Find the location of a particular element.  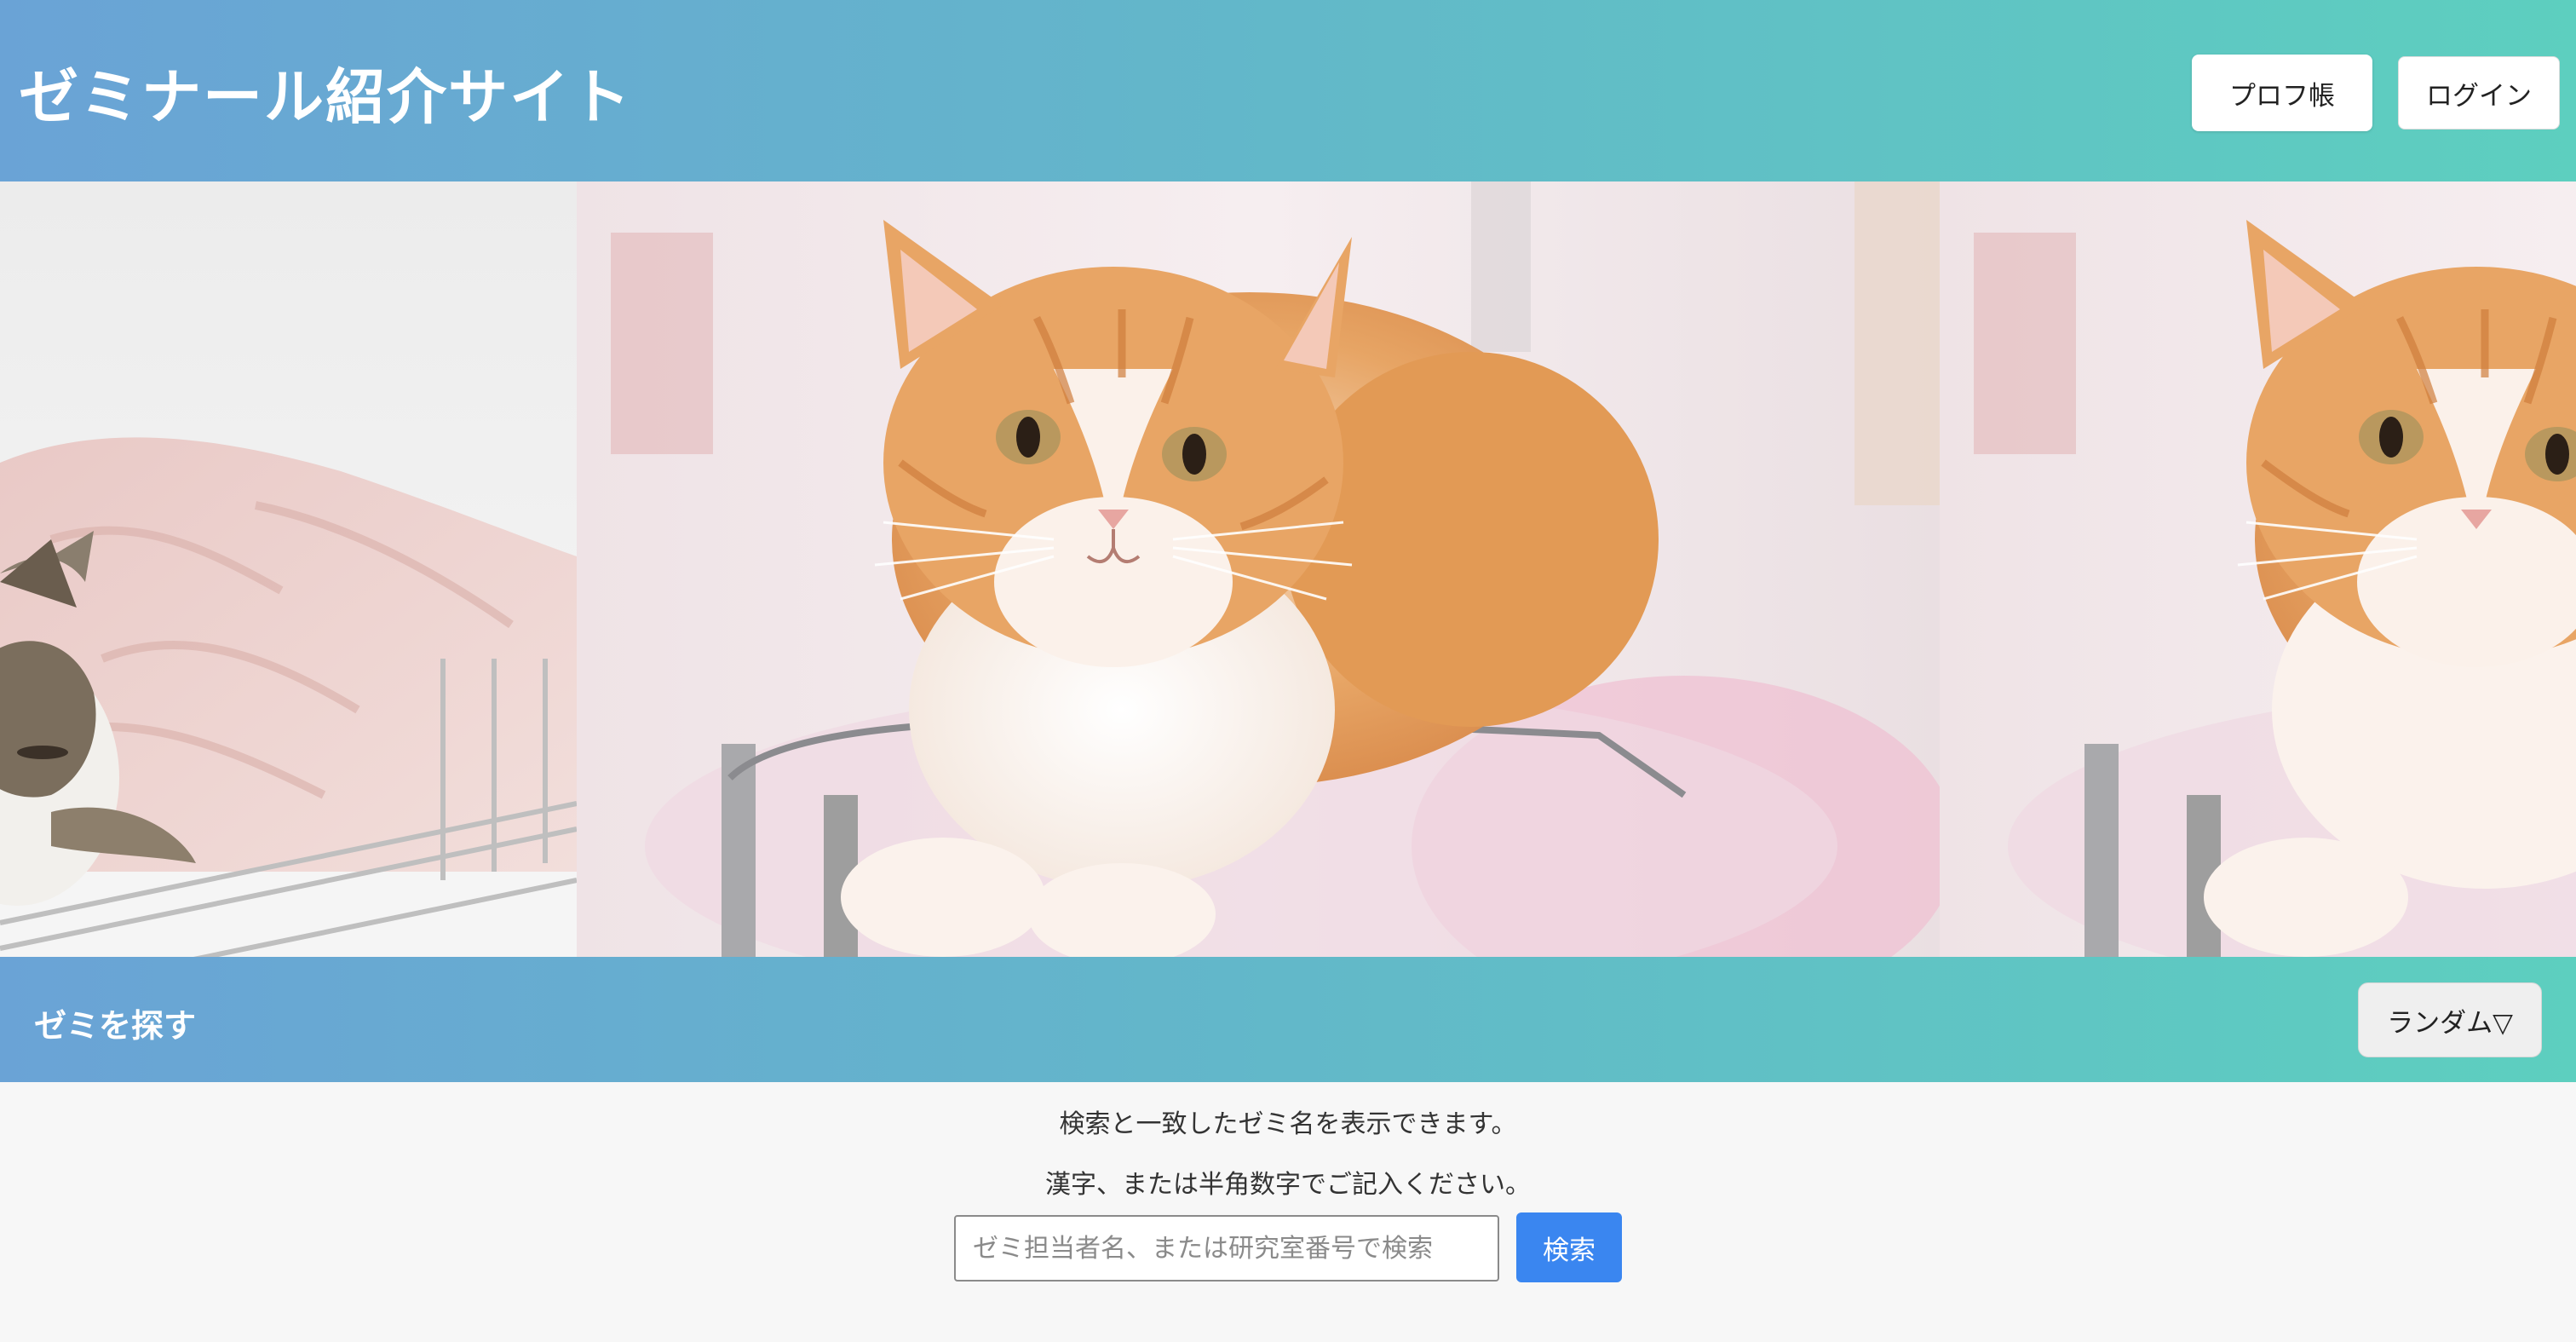

orange-cat-photo-next is located at coordinates (2258, 569).